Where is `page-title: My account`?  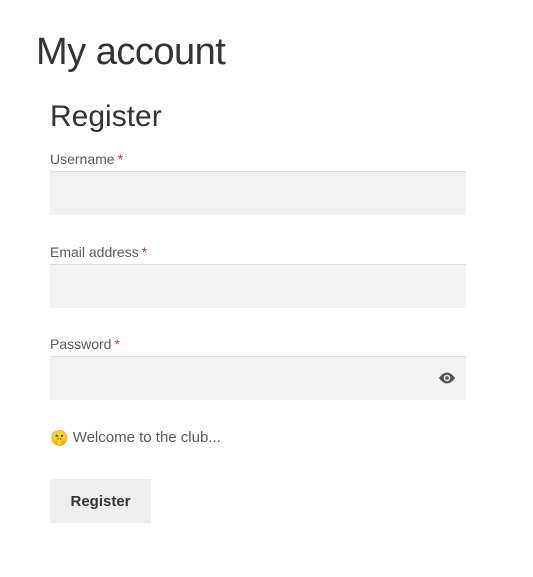
page-title: My account is located at coordinates (131, 52).